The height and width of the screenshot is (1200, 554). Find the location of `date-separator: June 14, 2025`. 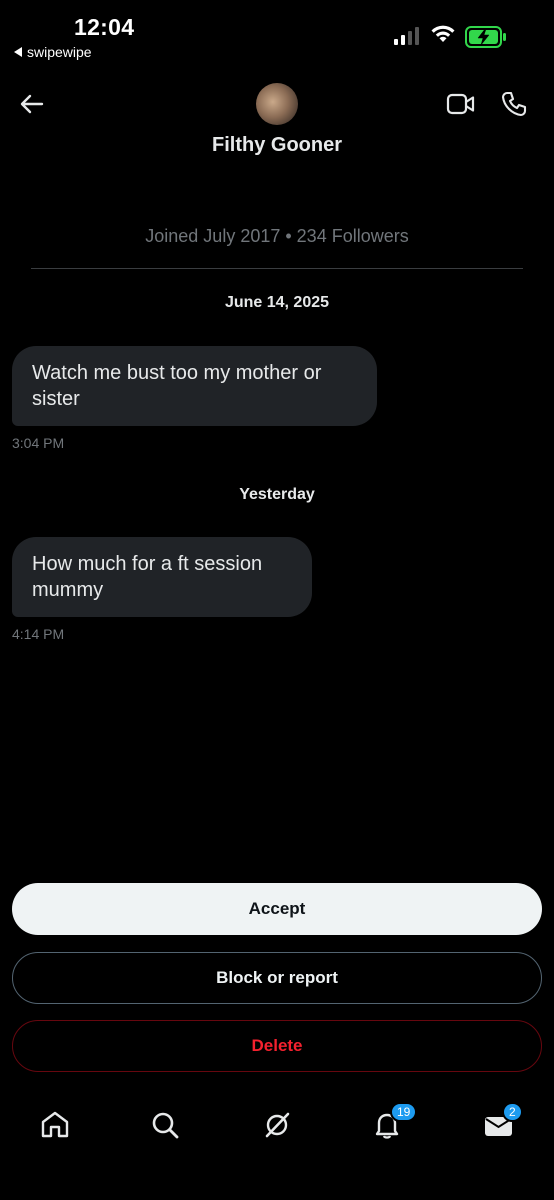

date-separator: June 14, 2025 is located at coordinates (277, 302).